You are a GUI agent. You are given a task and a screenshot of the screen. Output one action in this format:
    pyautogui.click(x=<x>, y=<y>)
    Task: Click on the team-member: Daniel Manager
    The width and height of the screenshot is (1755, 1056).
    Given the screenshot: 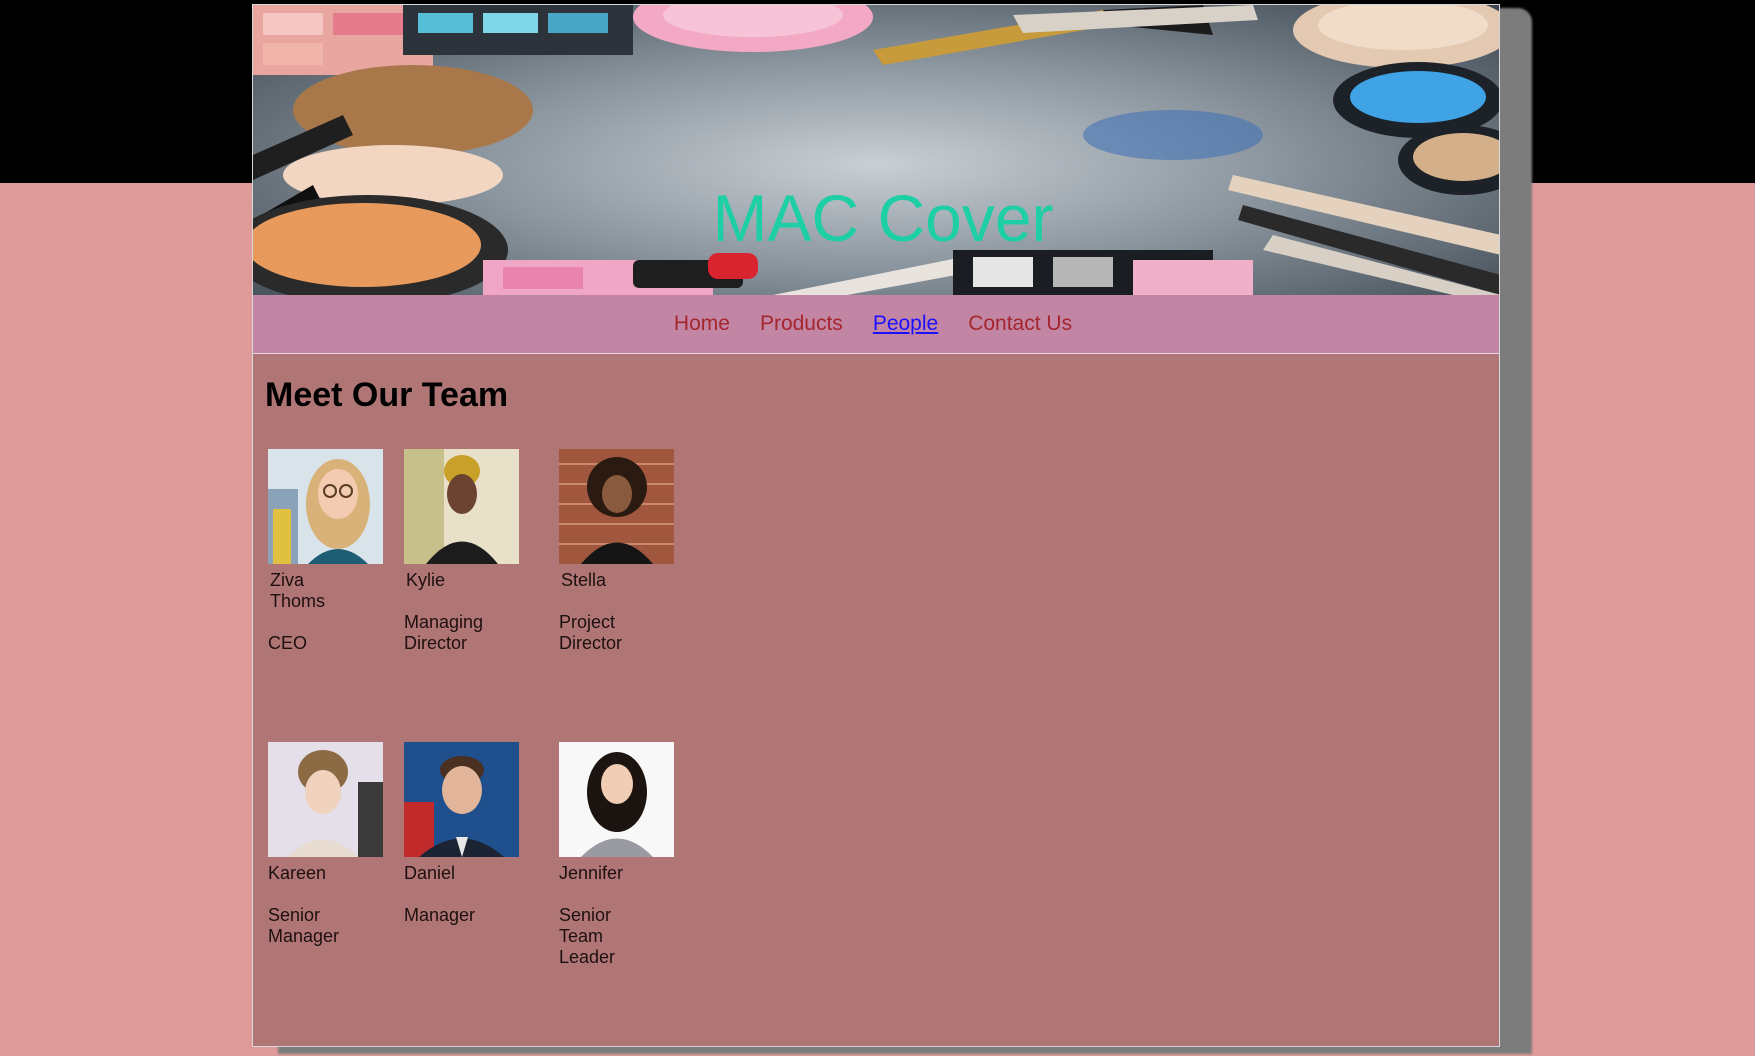 What is the action you would take?
    pyautogui.click(x=469, y=834)
    